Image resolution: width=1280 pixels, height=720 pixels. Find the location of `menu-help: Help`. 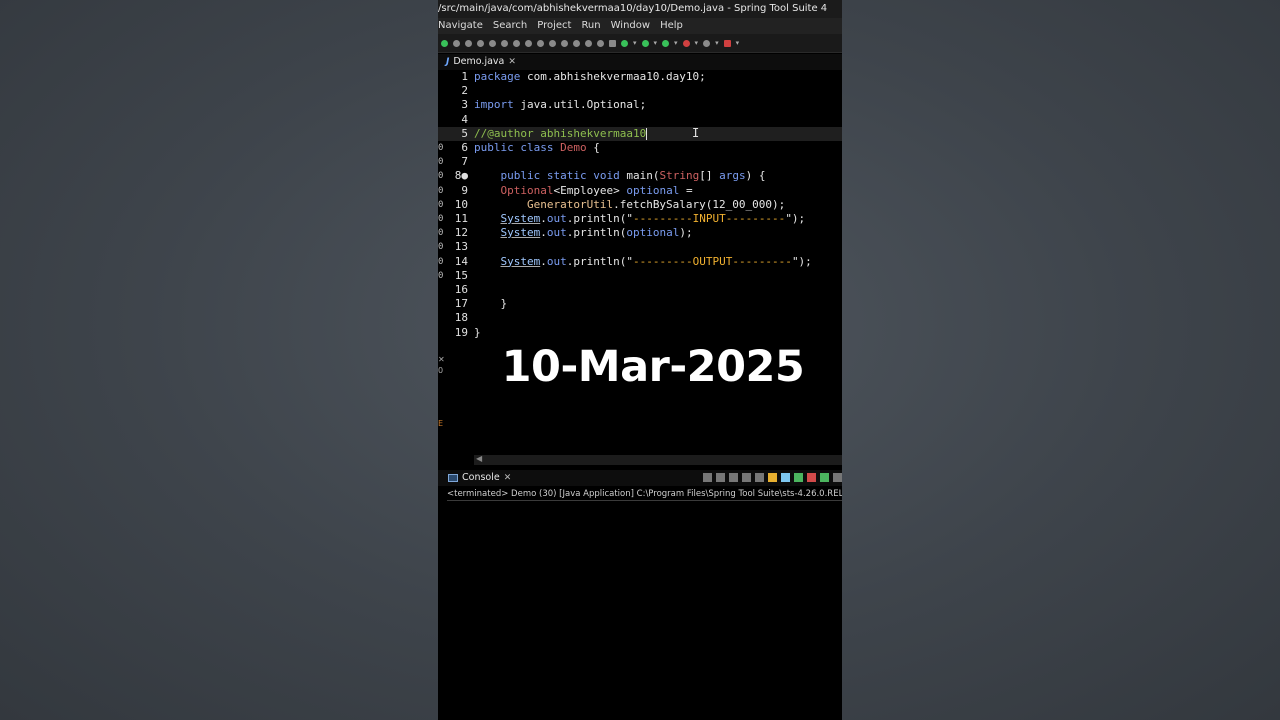

menu-help: Help is located at coordinates (671, 26).